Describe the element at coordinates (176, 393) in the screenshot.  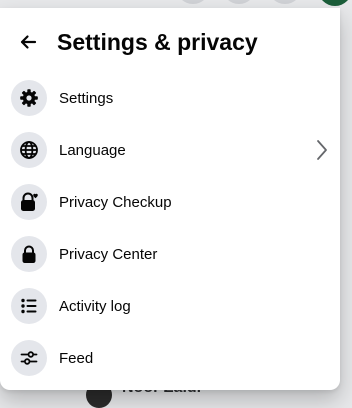
I see `background-footer: Noor Zaidi` at that location.